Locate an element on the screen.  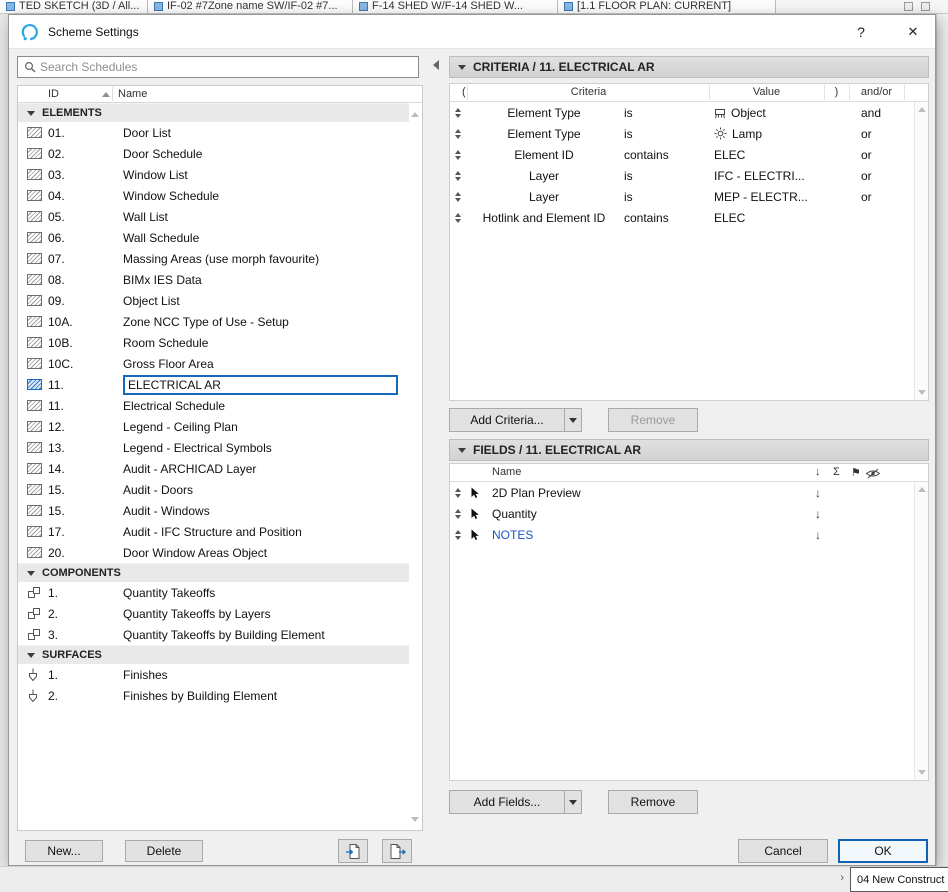
list-item: 04. Window Schedule is located at coordinates (213, 195).